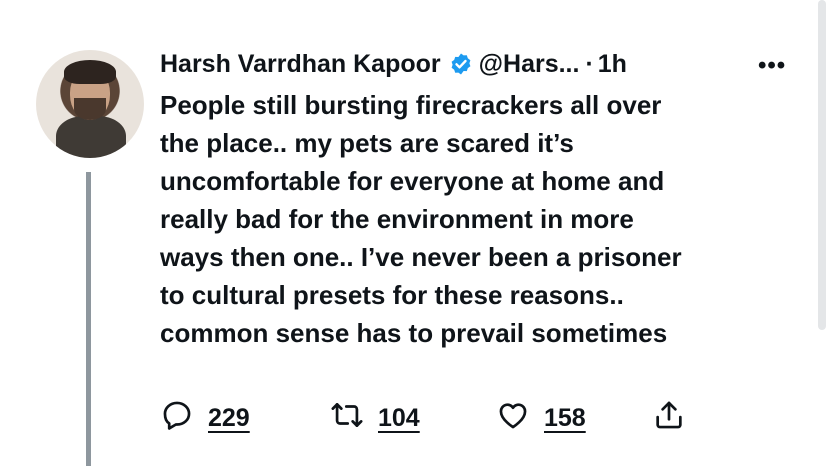  I want to click on heart-icon, so click(513, 418).